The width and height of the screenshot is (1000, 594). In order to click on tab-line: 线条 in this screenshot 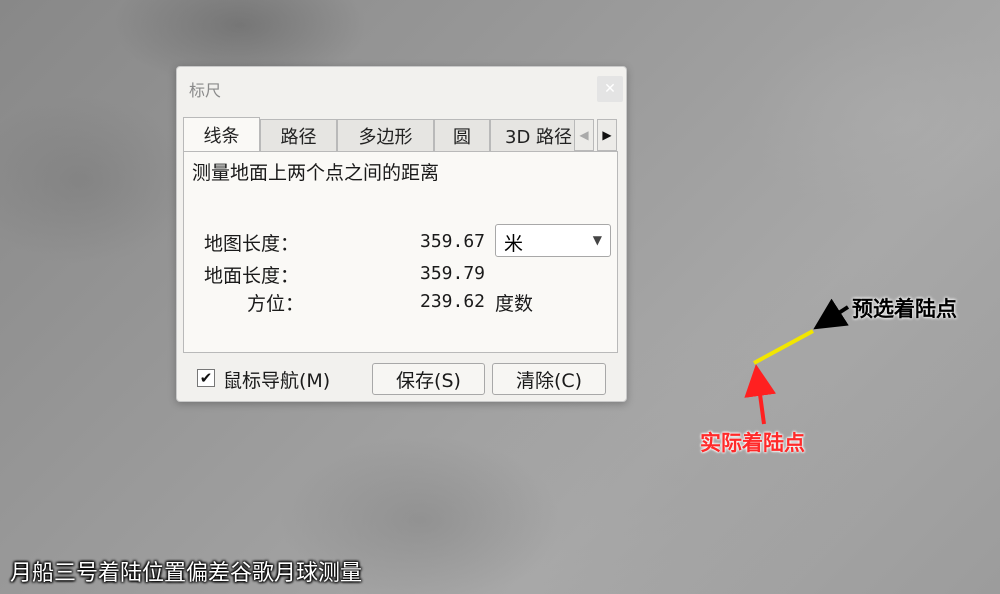, I will do `click(221, 134)`.